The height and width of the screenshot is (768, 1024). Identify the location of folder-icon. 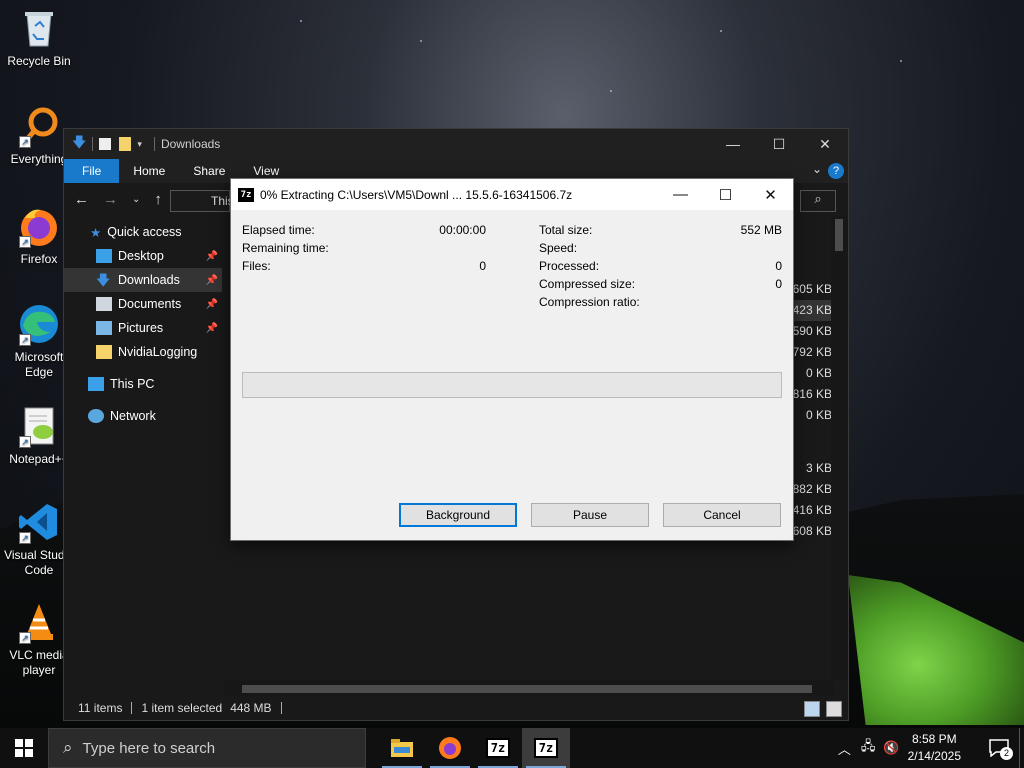
(125, 144).